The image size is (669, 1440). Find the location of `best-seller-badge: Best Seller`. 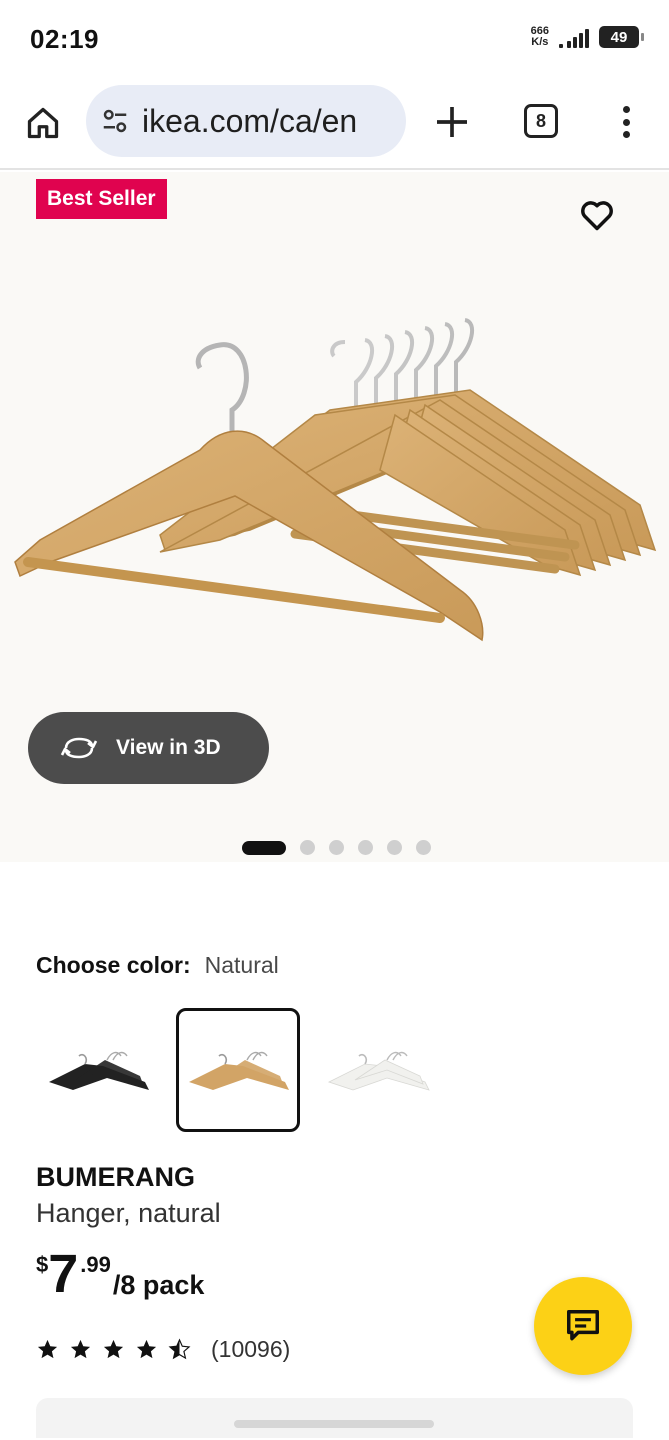

best-seller-badge: Best Seller is located at coordinates (101, 199).